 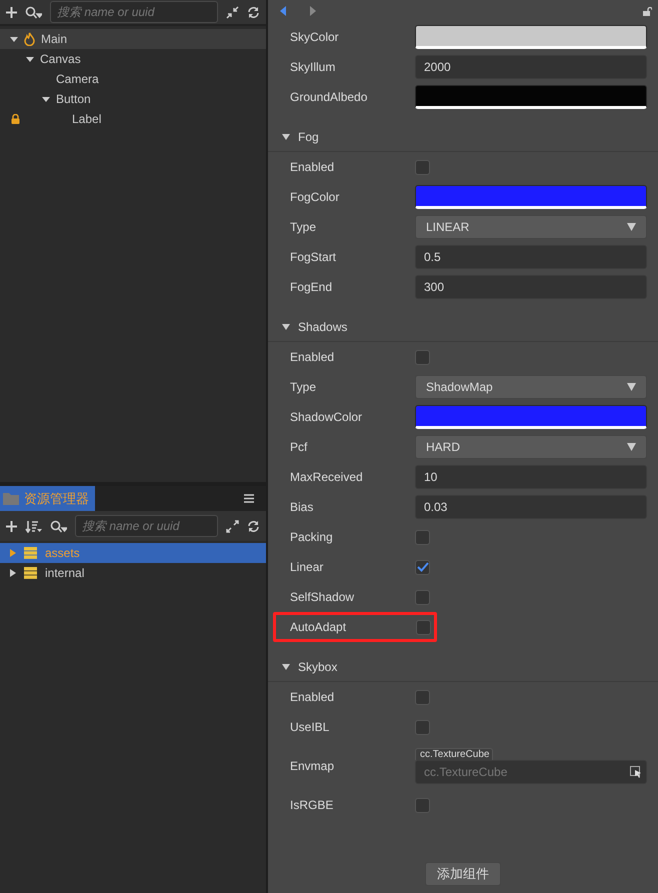 What do you see at coordinates (314, 257) in the screenshot?
I see `property-label: FogStart` at bounding box center [314, 257].